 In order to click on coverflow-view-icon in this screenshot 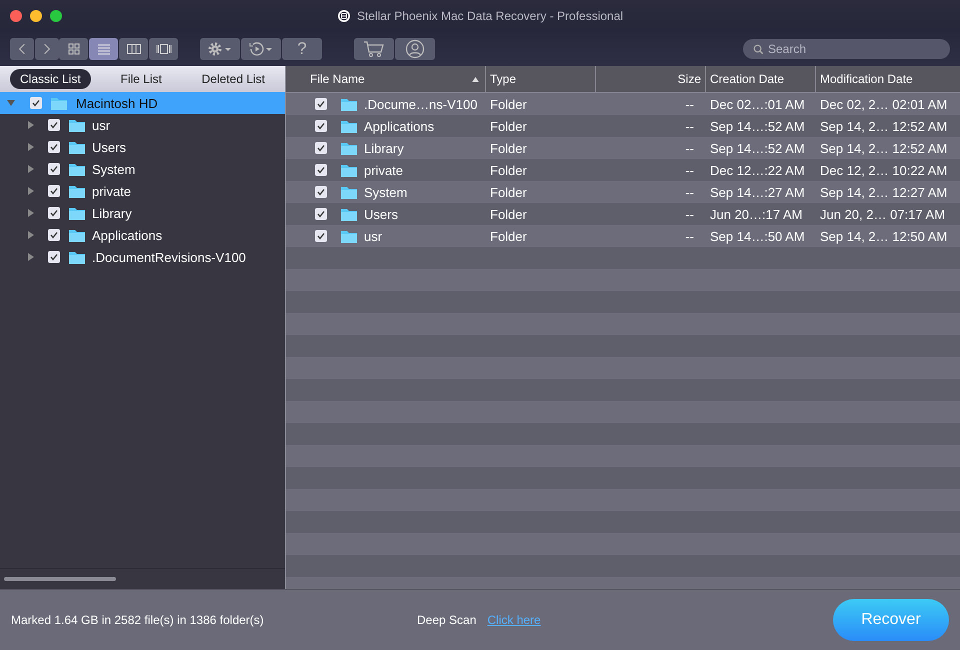, I will do `click(164, 49)`.